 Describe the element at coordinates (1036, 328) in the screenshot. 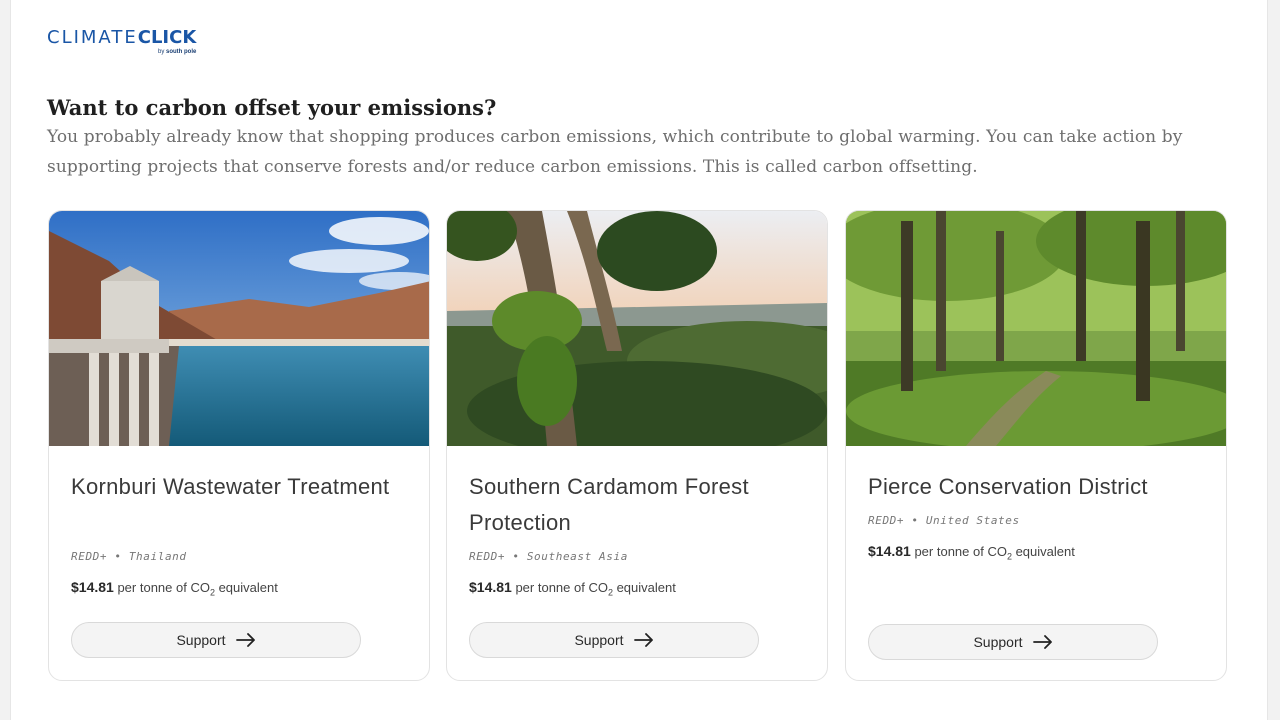

I see `mossy-forest-photo` at that location.